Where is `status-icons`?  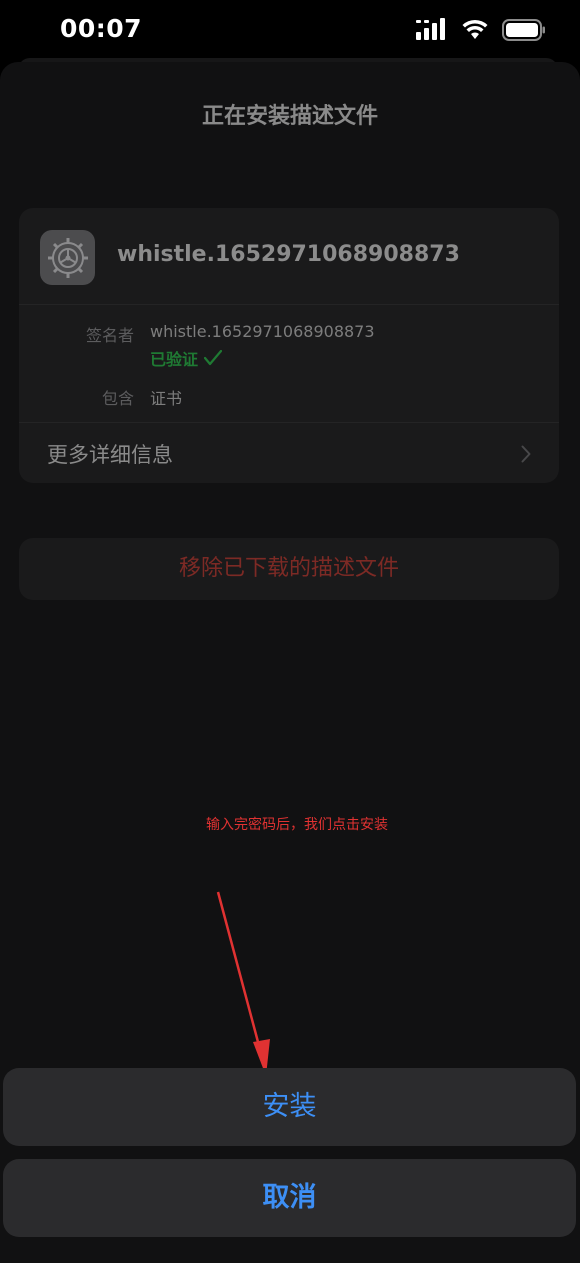
status-icons is located at coordinates (481, 30).